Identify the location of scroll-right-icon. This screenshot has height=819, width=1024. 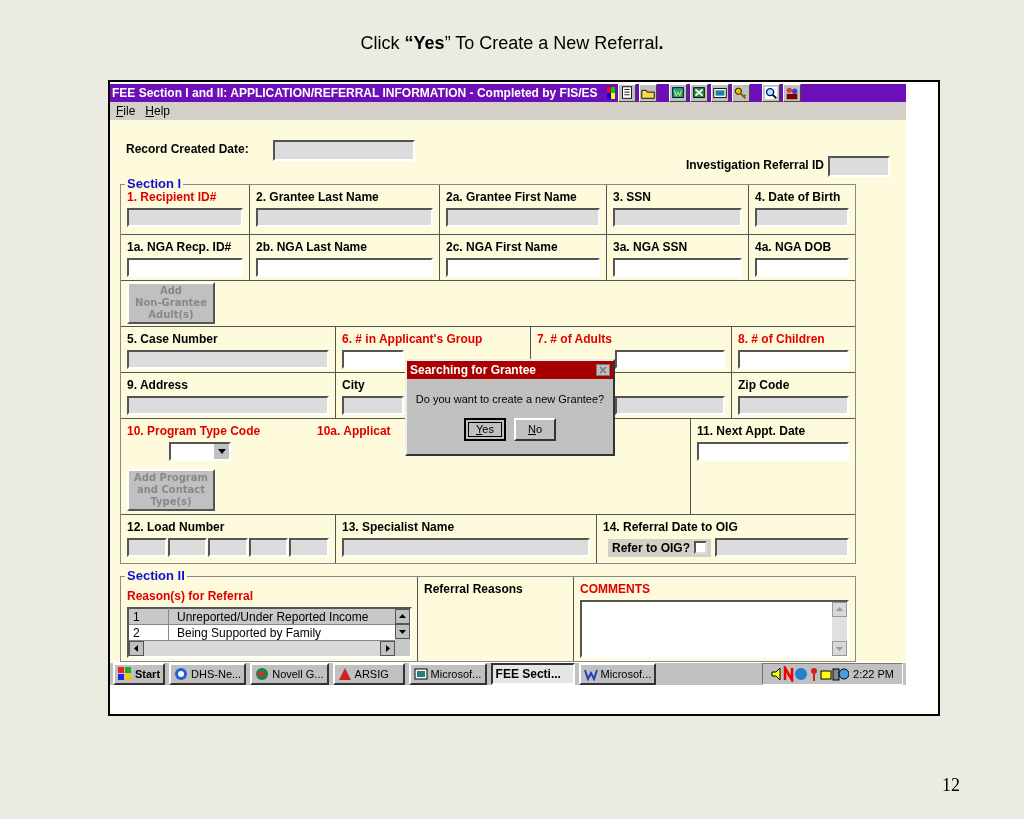
(387, 648).